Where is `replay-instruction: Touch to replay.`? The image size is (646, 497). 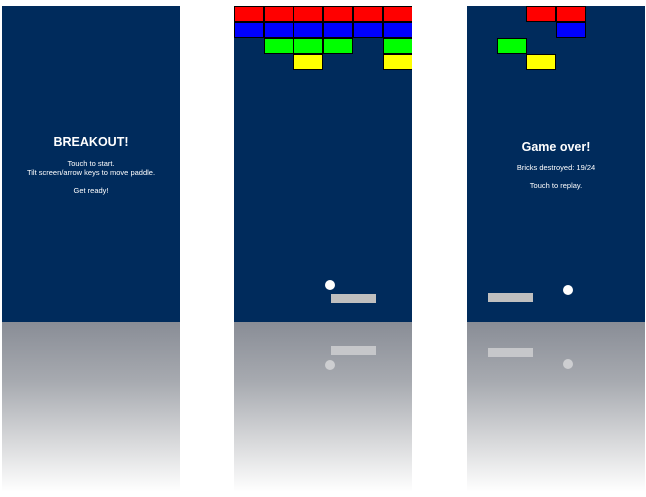 replay-instruction: Touch to replay. is located at coordinates (556, 185).